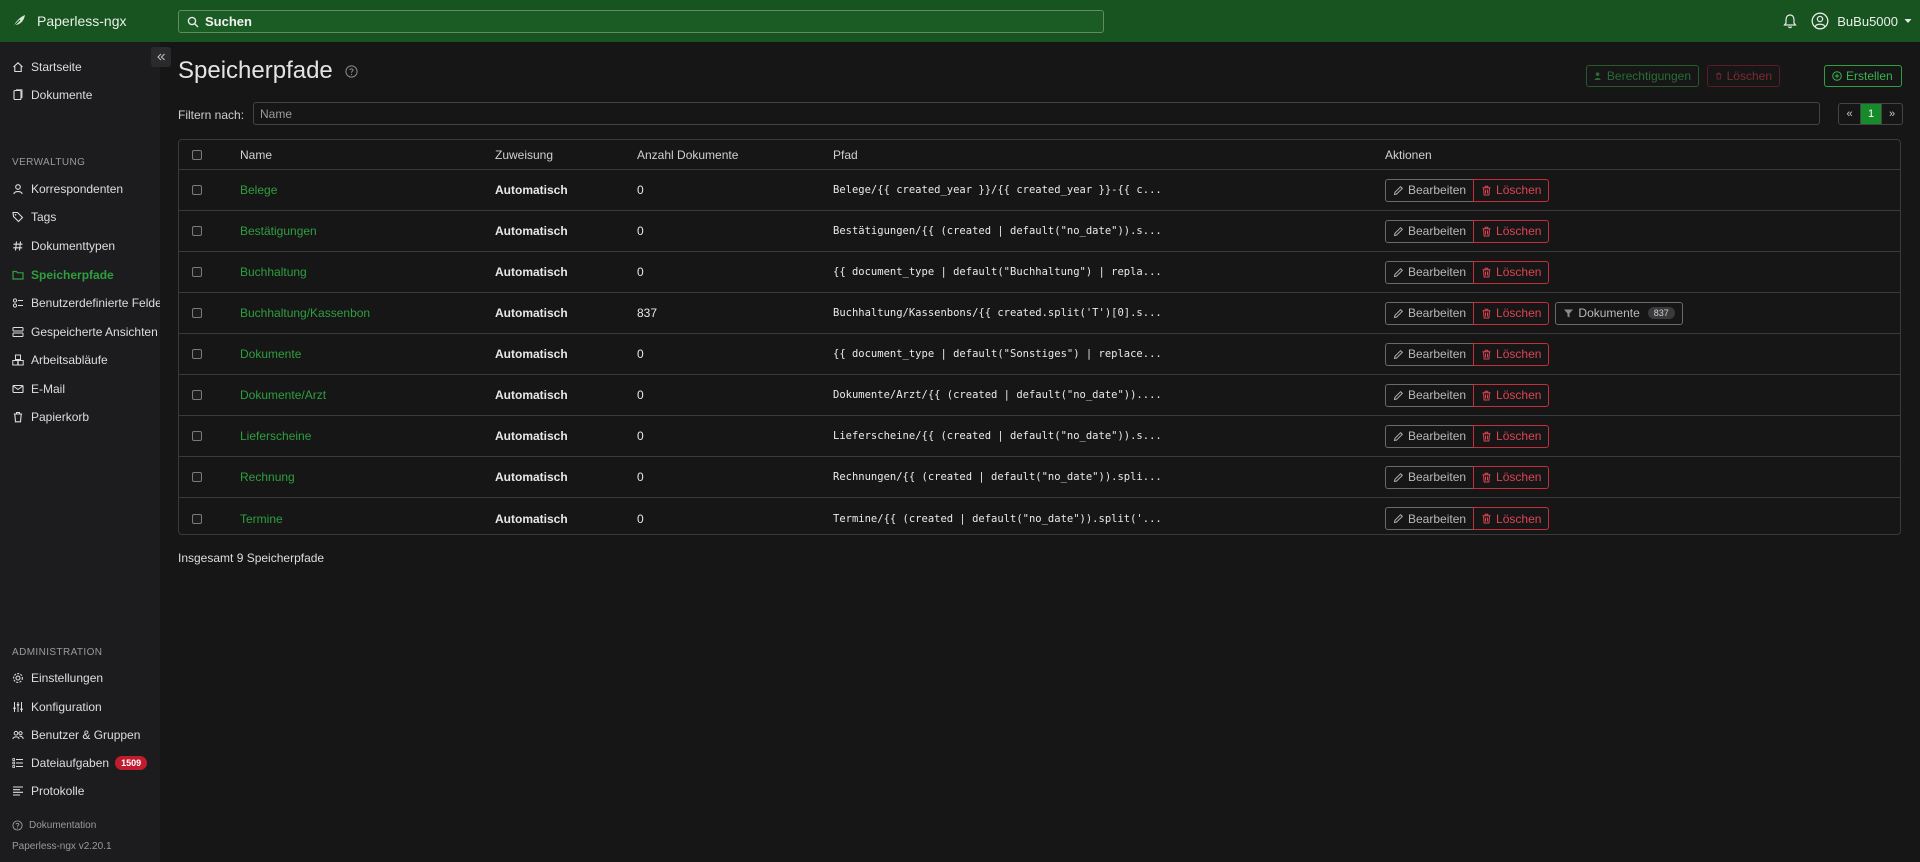 Image resolution: width=1920 pixels, height=862 pixels. Describe the element at coordinates (256, 154) in the screenshot. I see `header-name: Name` at that location.